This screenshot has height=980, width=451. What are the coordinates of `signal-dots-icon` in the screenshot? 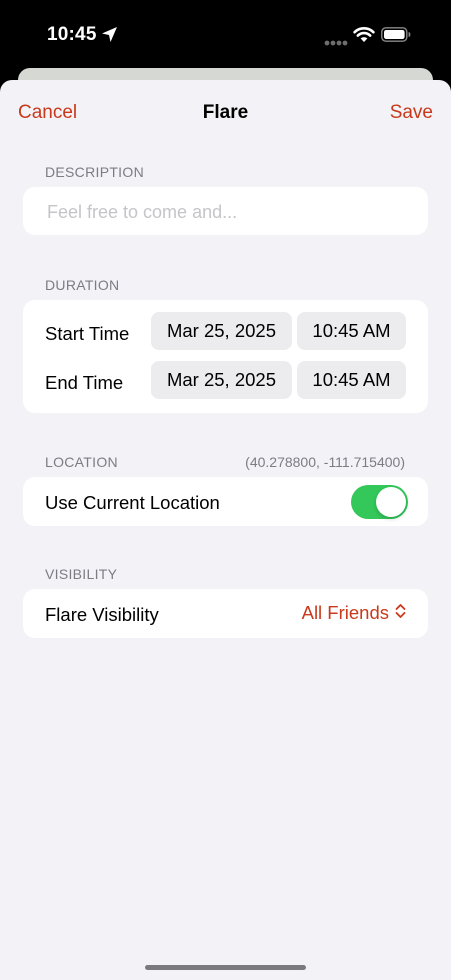 It's located at (336, 42).